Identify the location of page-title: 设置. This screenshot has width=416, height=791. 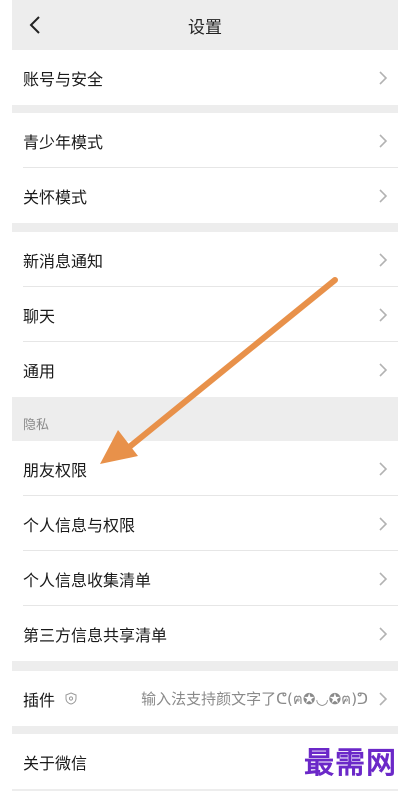
(205, 27).